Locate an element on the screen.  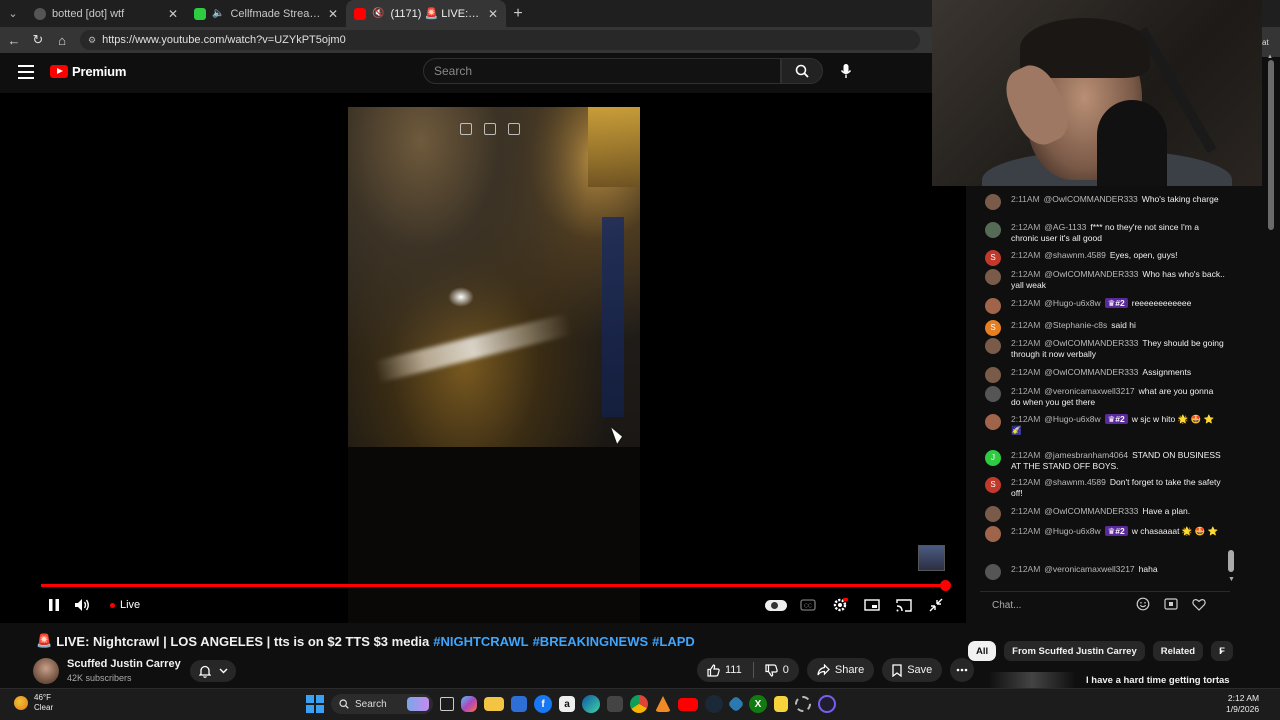
chevron-right-icon: › is located at coordinates (1221, 651).